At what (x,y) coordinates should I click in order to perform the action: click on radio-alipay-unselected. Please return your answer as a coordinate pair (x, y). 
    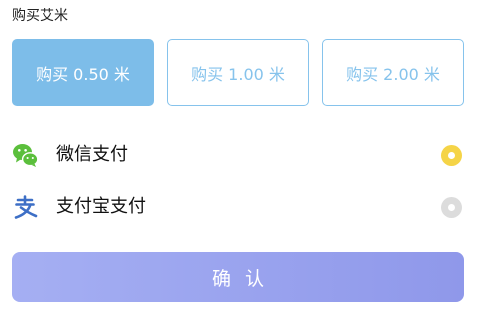
    Looking at the image, I should click on (451, 207).